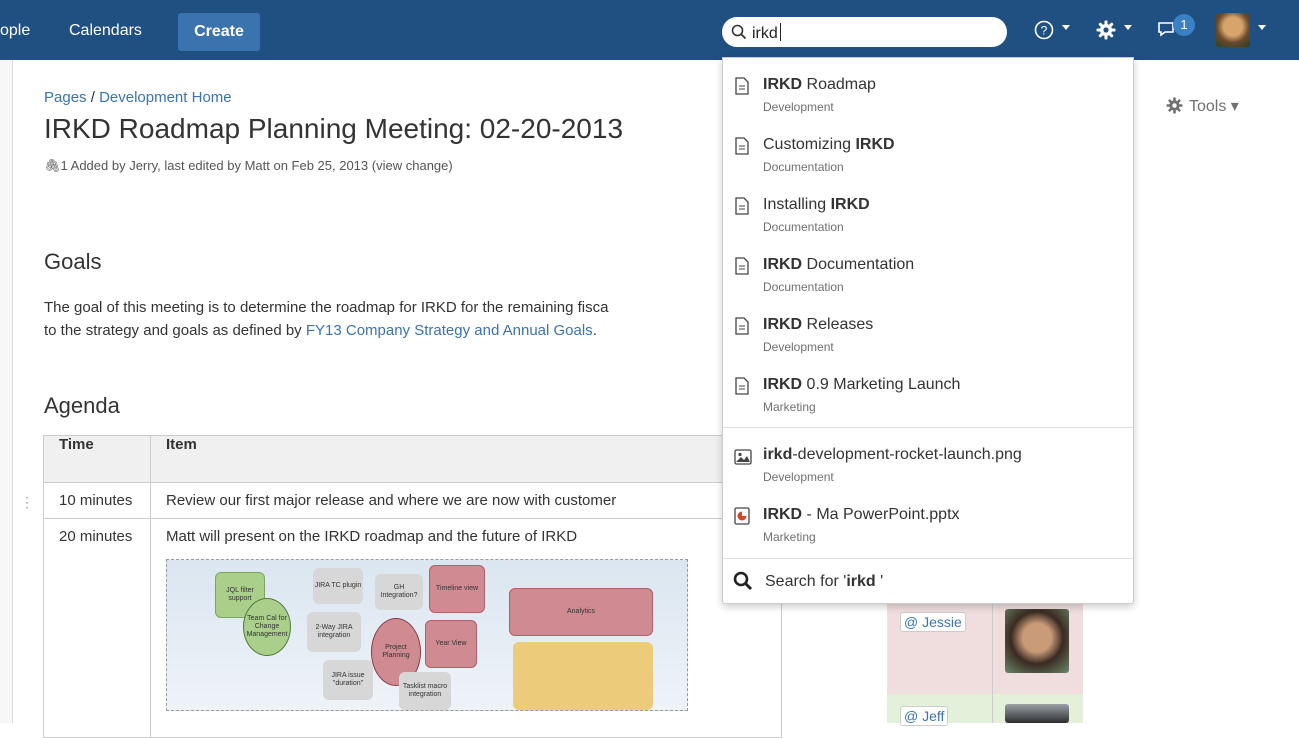 The width and height of the screenshot is (1299, 738). I want to click on user-avatar, so click(1233, 30).